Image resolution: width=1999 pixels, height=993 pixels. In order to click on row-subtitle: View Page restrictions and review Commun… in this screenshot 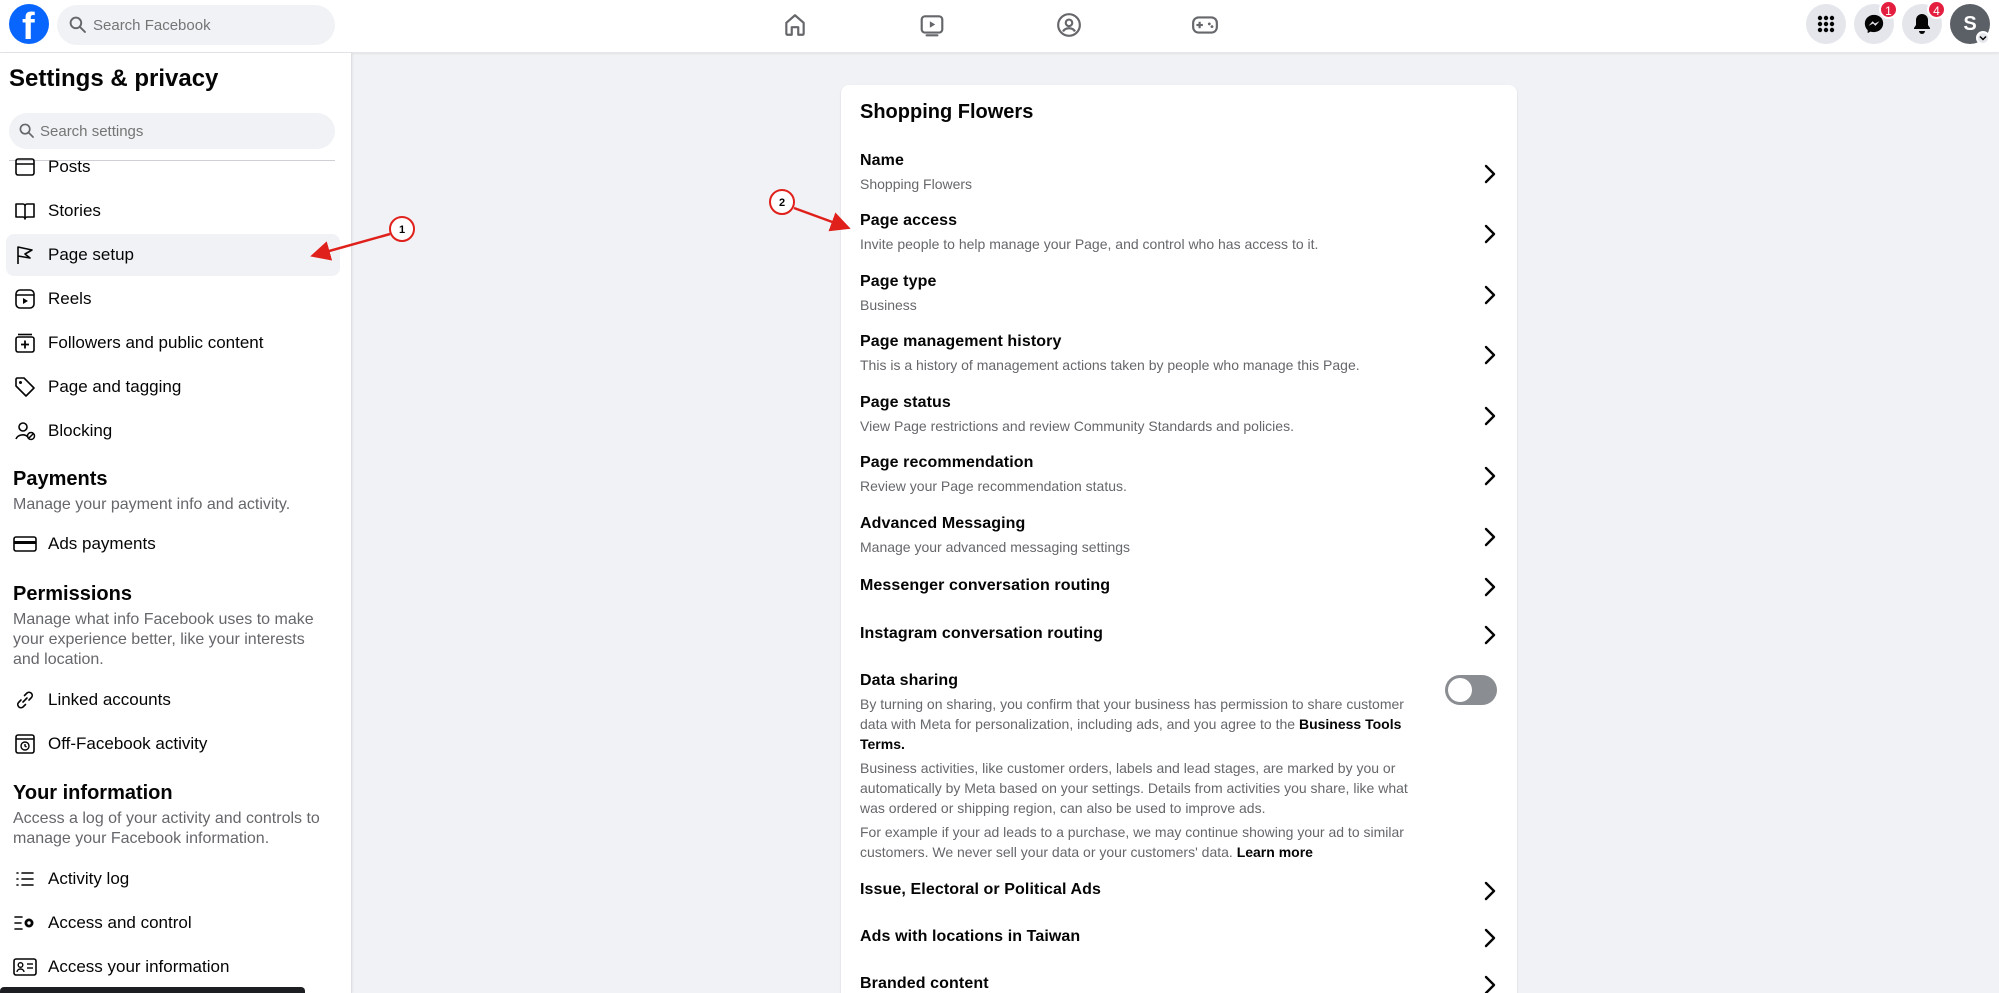, I will do `click(1077, 426)`.